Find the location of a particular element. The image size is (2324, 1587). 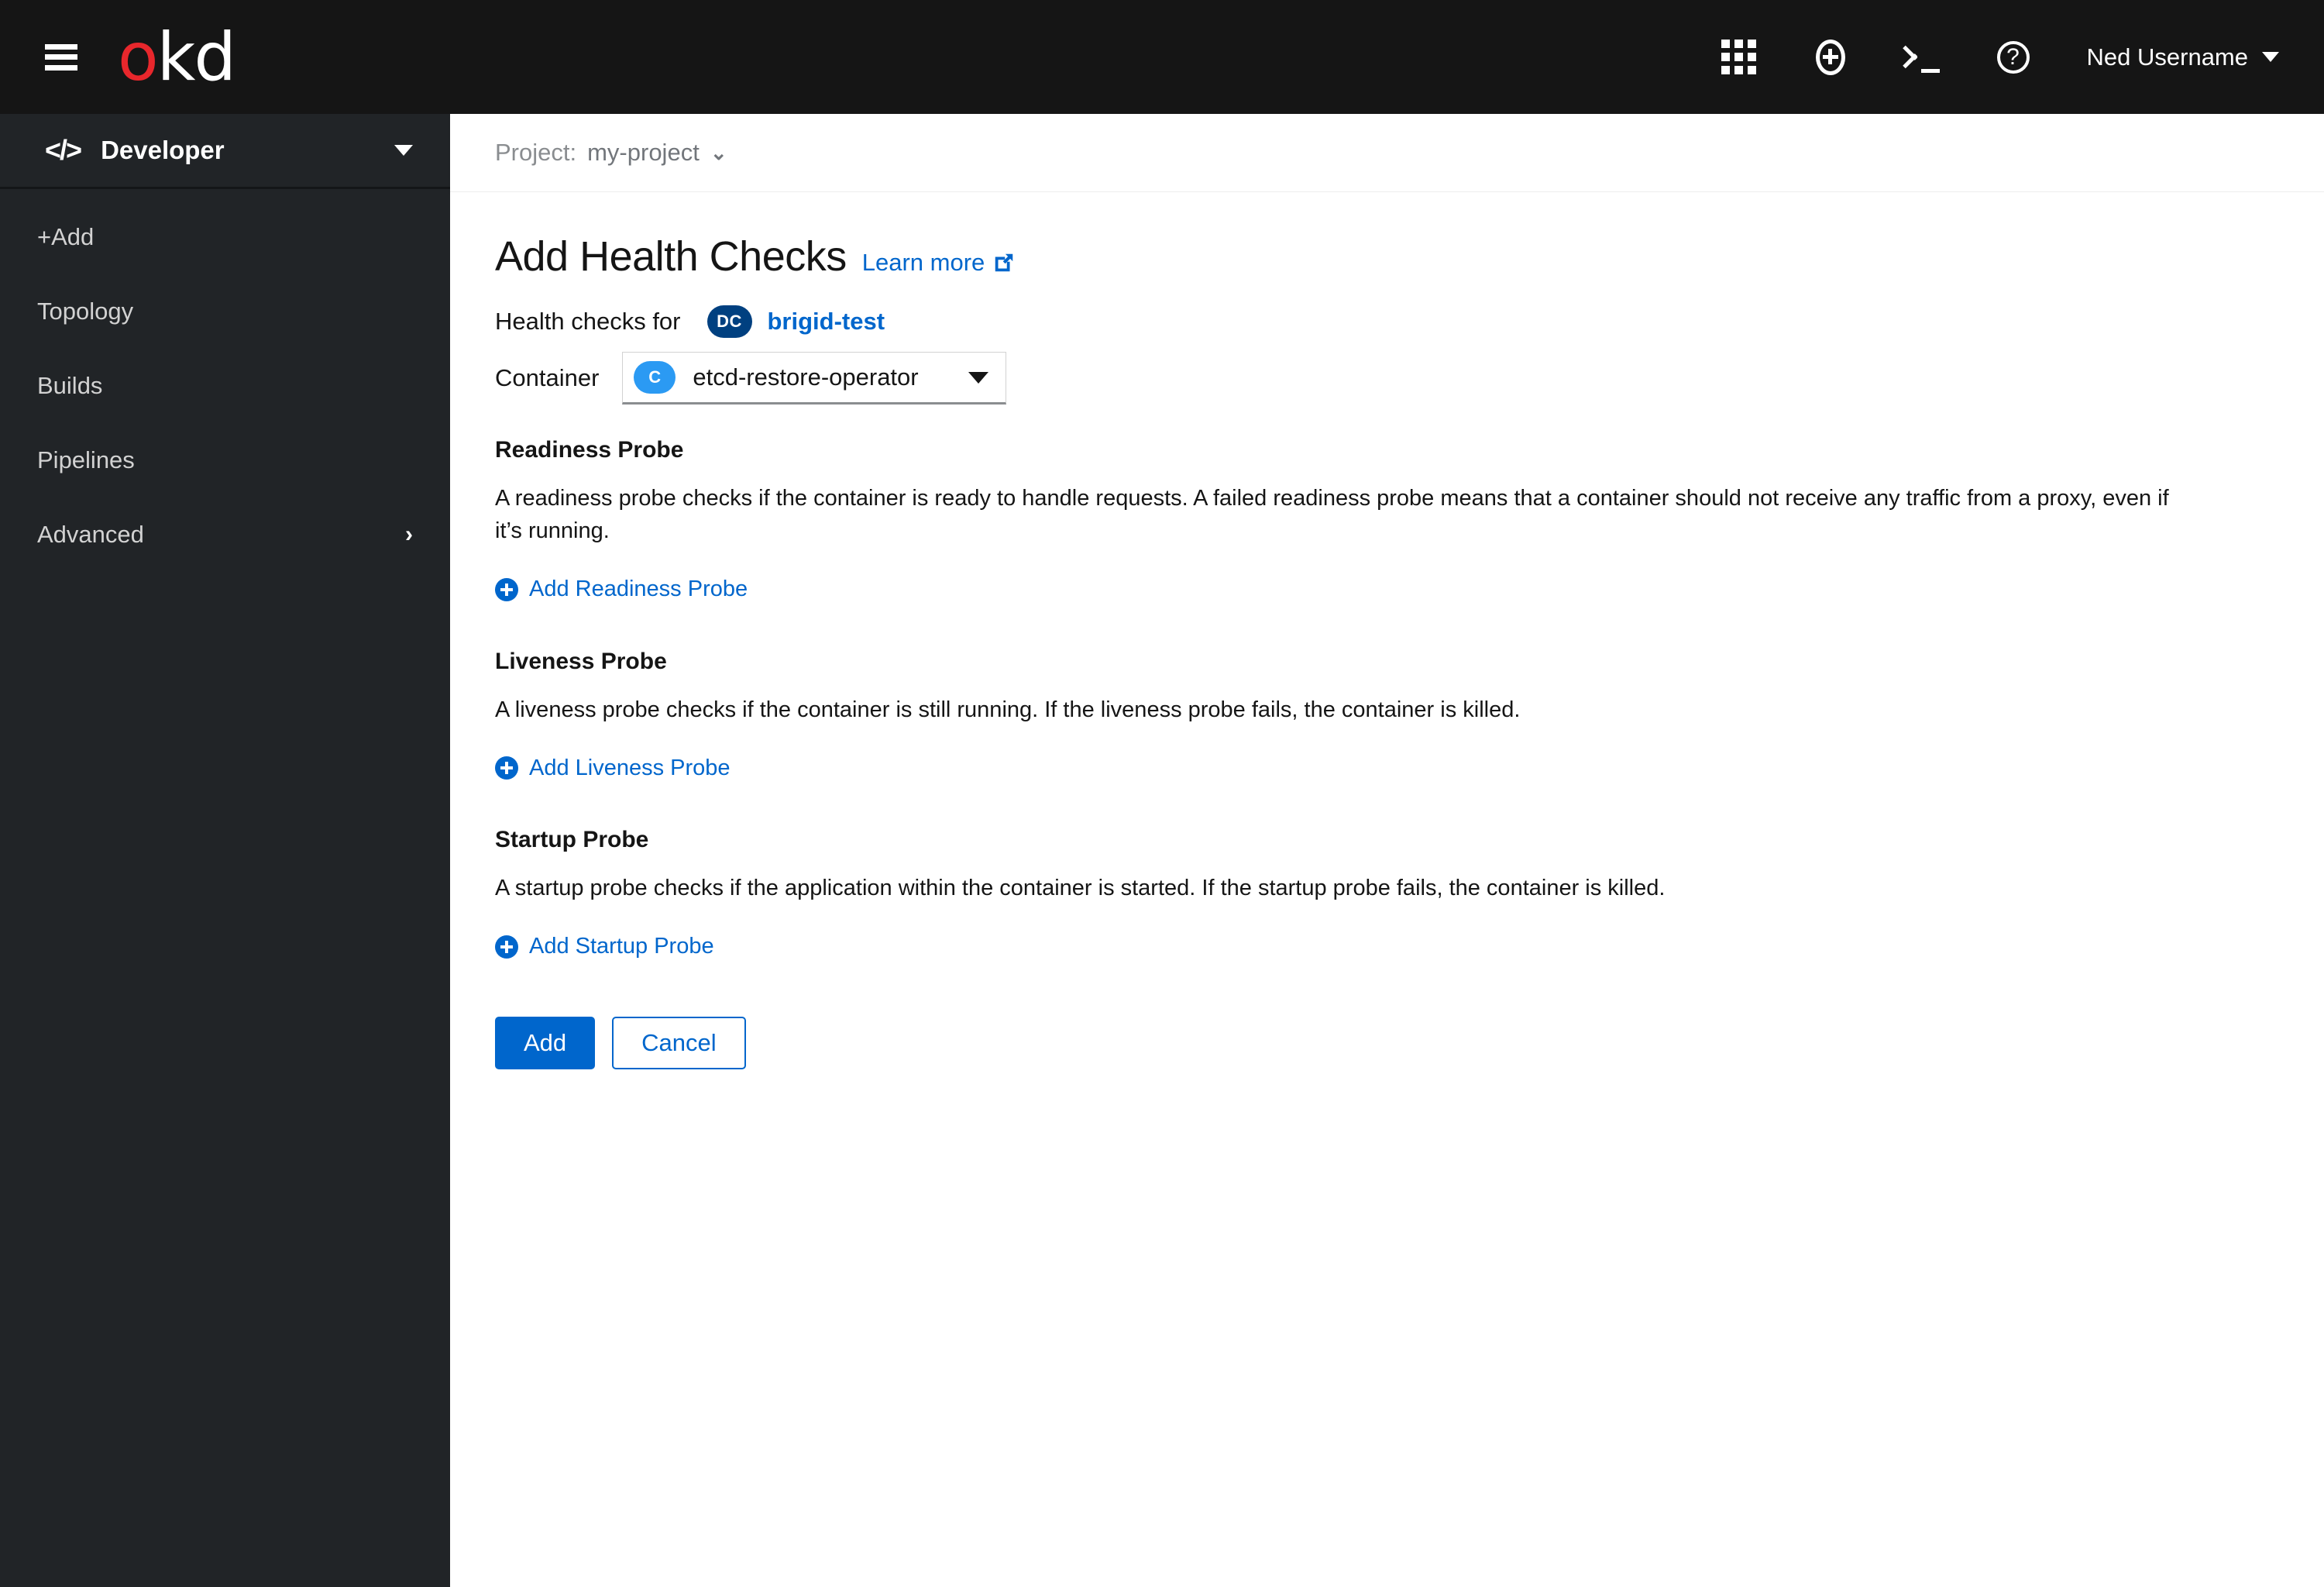

terminal-glyph is located at coordinates (1921, 57).